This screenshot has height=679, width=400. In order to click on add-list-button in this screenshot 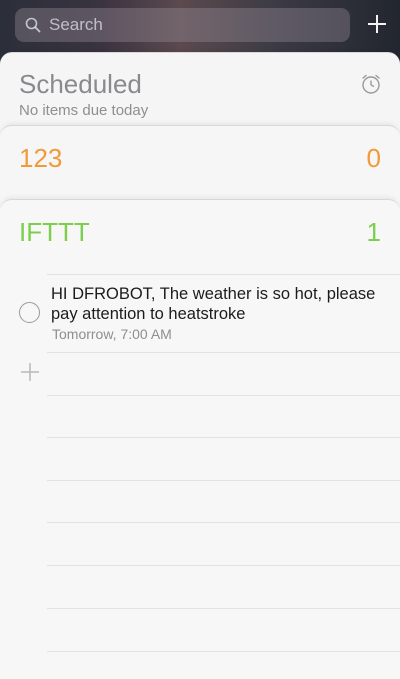, I will do `click(377, 24)`.